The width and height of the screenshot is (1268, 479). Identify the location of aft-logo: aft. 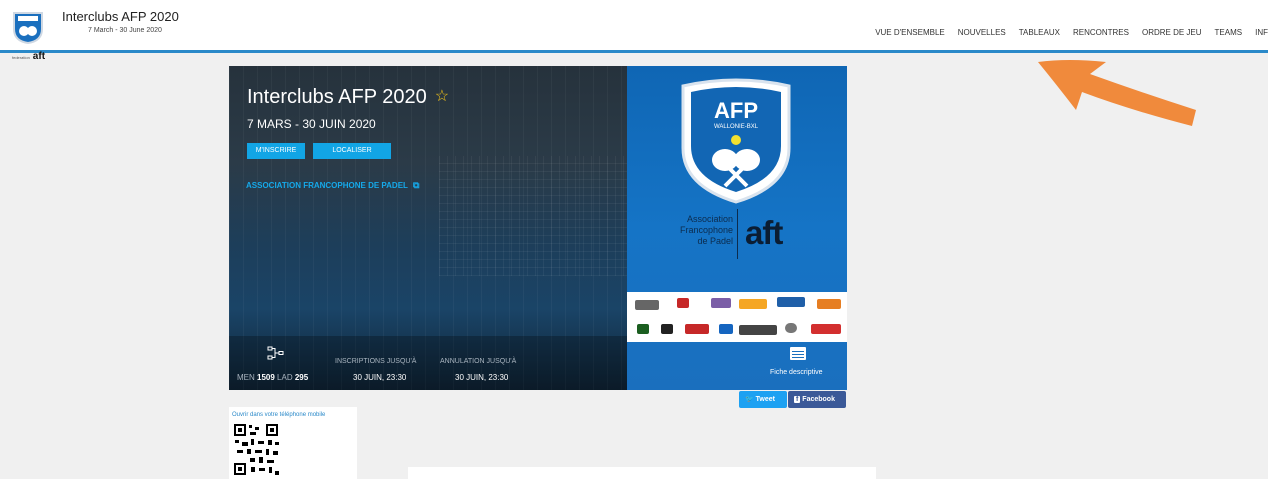
(764, 232).